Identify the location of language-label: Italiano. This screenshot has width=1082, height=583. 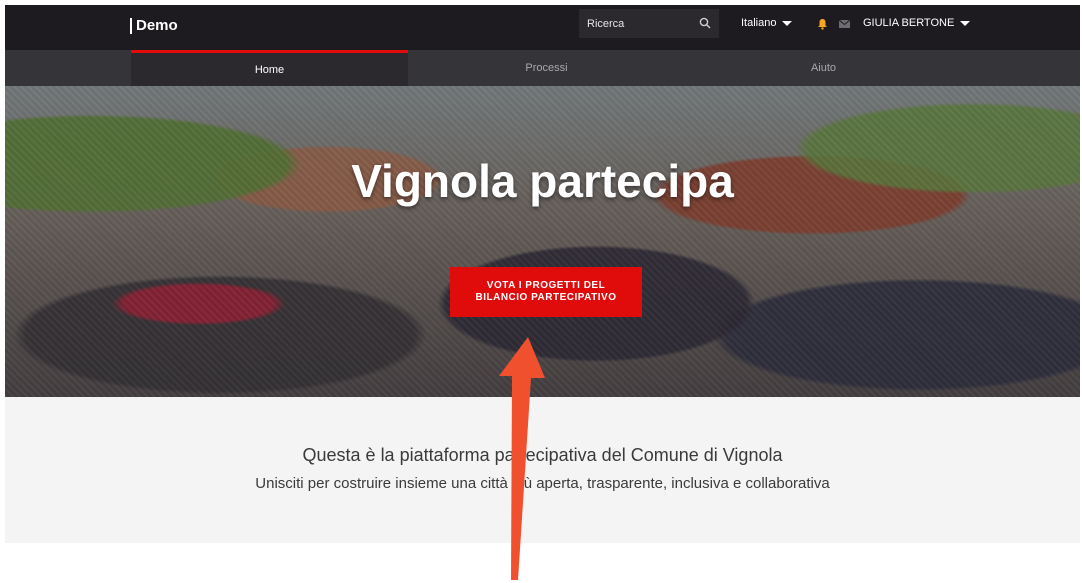
(759, 23).